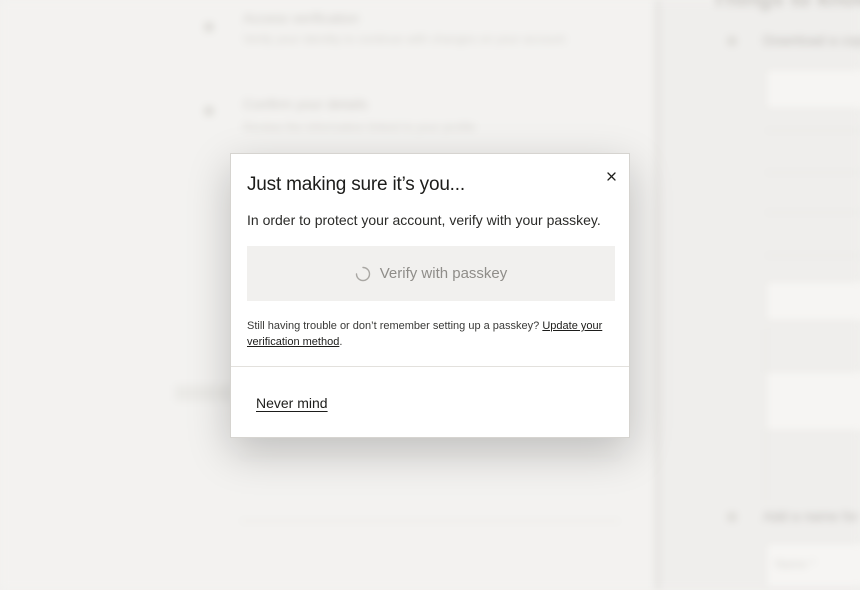 Image resolution: width=860 pixels, height=590 pixels. I want to click on spinner-icon, so click(362, 273).